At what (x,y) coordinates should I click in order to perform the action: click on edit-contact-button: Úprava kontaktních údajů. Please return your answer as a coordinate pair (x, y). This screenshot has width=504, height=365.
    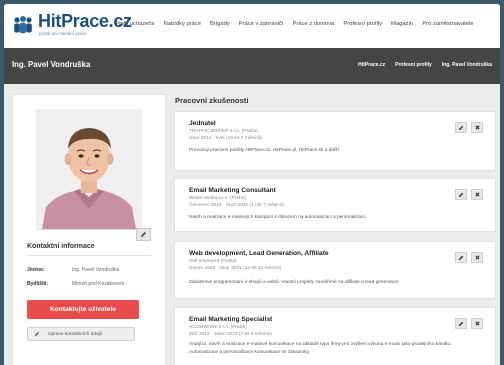
    Looking at the image, I should click on (81, 334).